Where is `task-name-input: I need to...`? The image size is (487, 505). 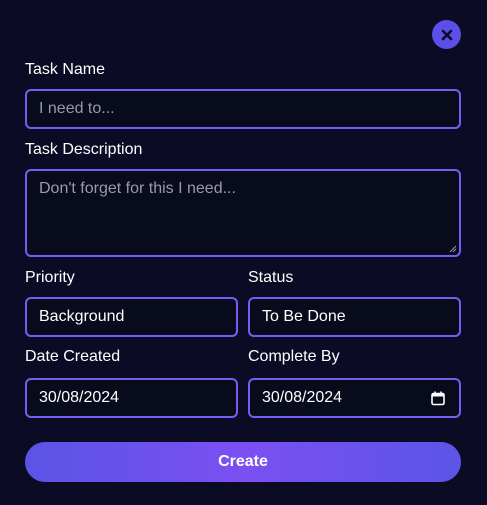
task-name-input: I need to... is located at coordinates (243, 109).